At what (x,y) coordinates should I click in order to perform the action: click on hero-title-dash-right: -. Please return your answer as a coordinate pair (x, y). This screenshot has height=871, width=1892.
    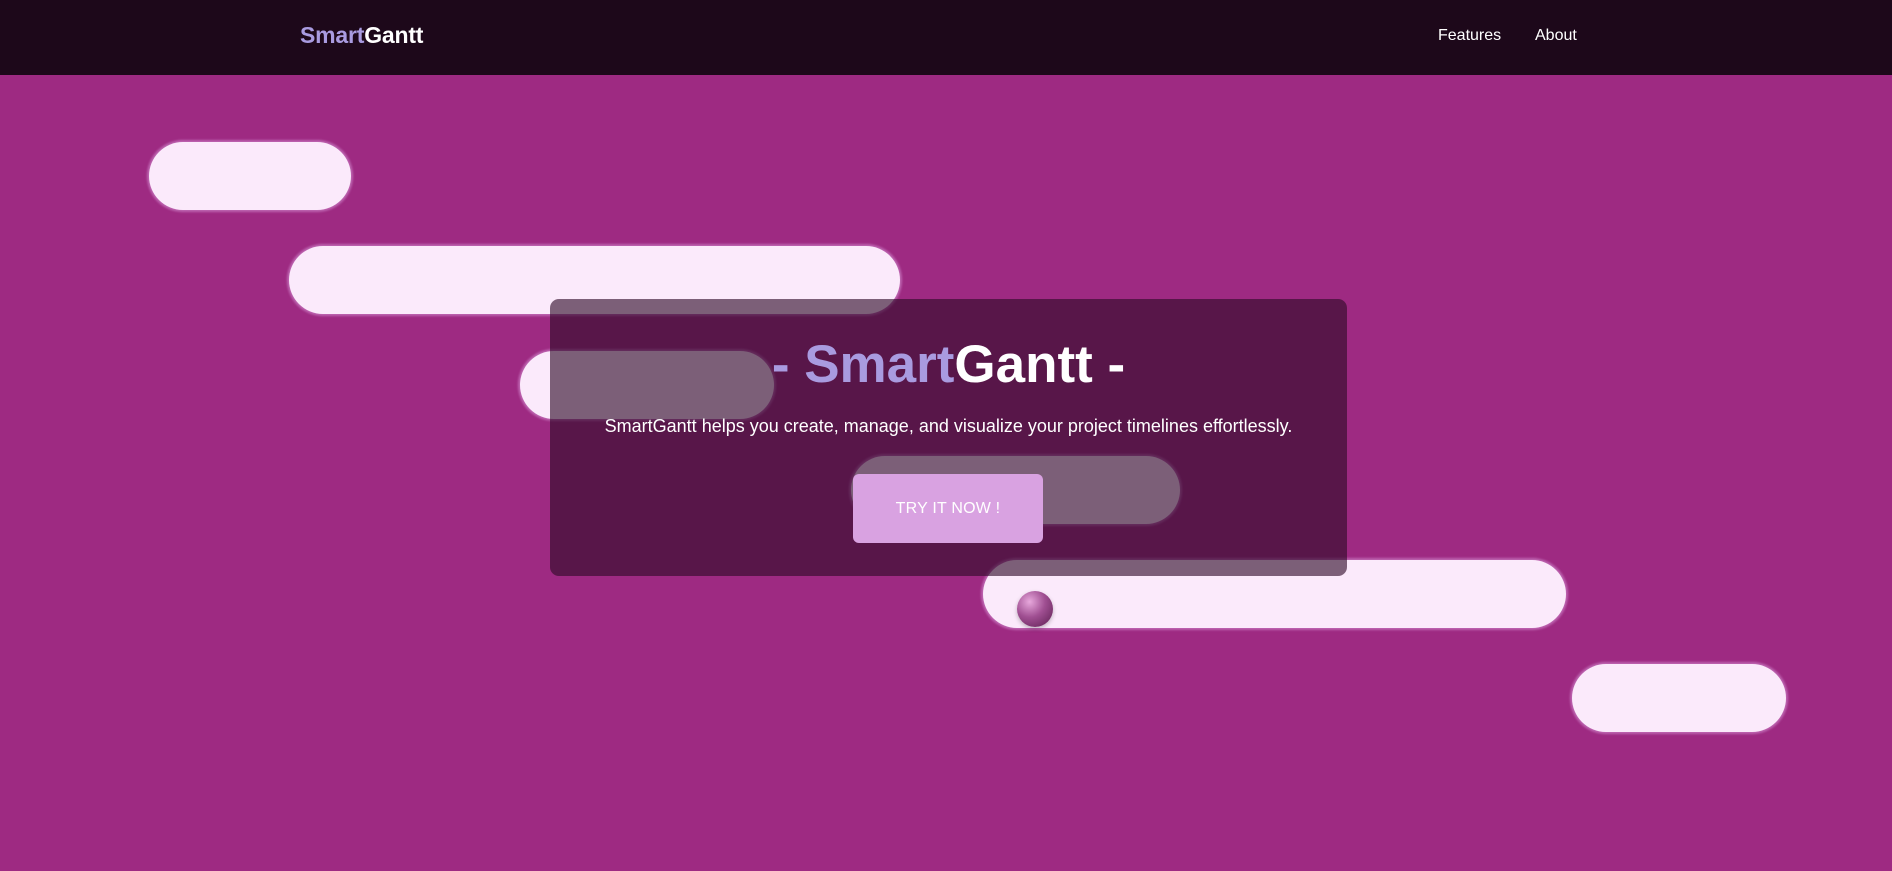
    Looking at the image, I should click on (1109, 364).